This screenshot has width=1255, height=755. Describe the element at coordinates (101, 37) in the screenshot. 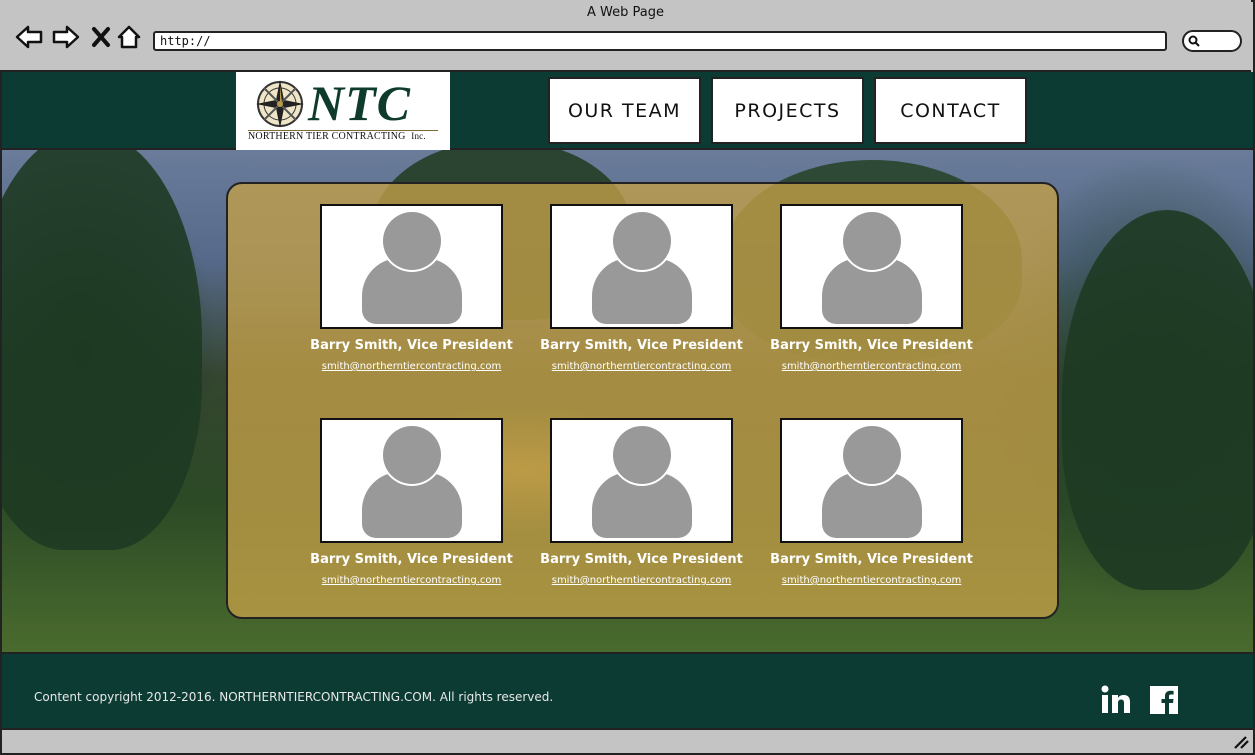

I see `stop-icon` at that location.